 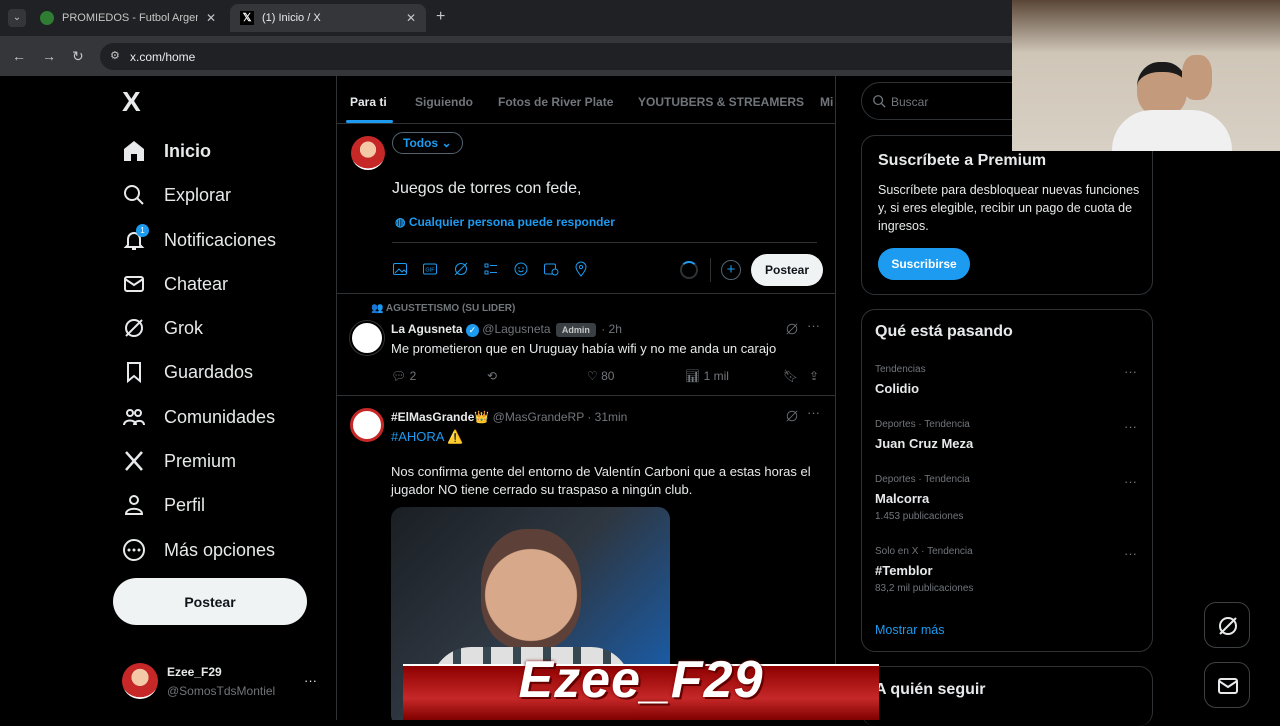 What do you see at coordinates (790, 376) in the screenshot?
I see `bookmark-icon: 🔖︎` at bounding box center [790, 376].